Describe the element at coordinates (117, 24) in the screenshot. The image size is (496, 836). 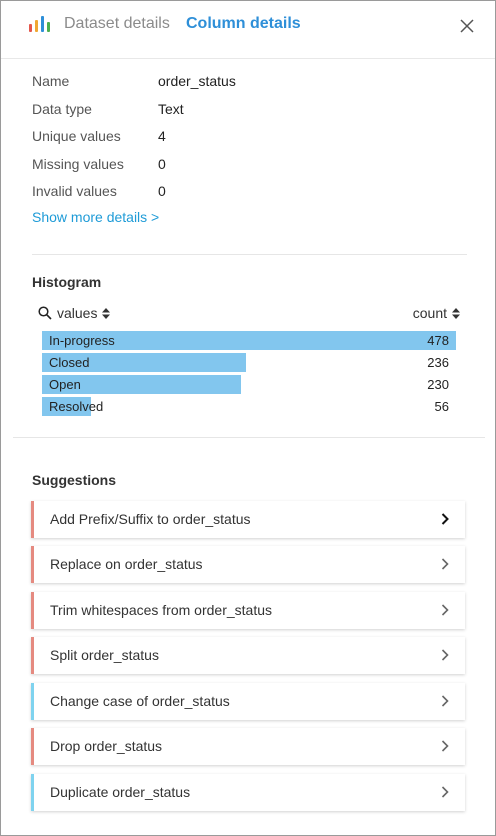
I see `tab-dataset-details: Dataset details` at that location.